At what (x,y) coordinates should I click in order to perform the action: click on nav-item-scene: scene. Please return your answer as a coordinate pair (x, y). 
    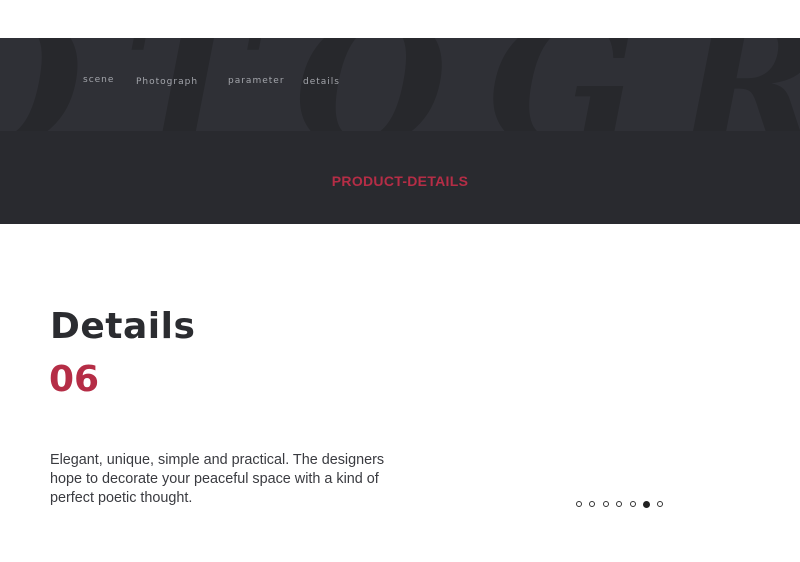
    Looking at the image, I should click on (98, 80).